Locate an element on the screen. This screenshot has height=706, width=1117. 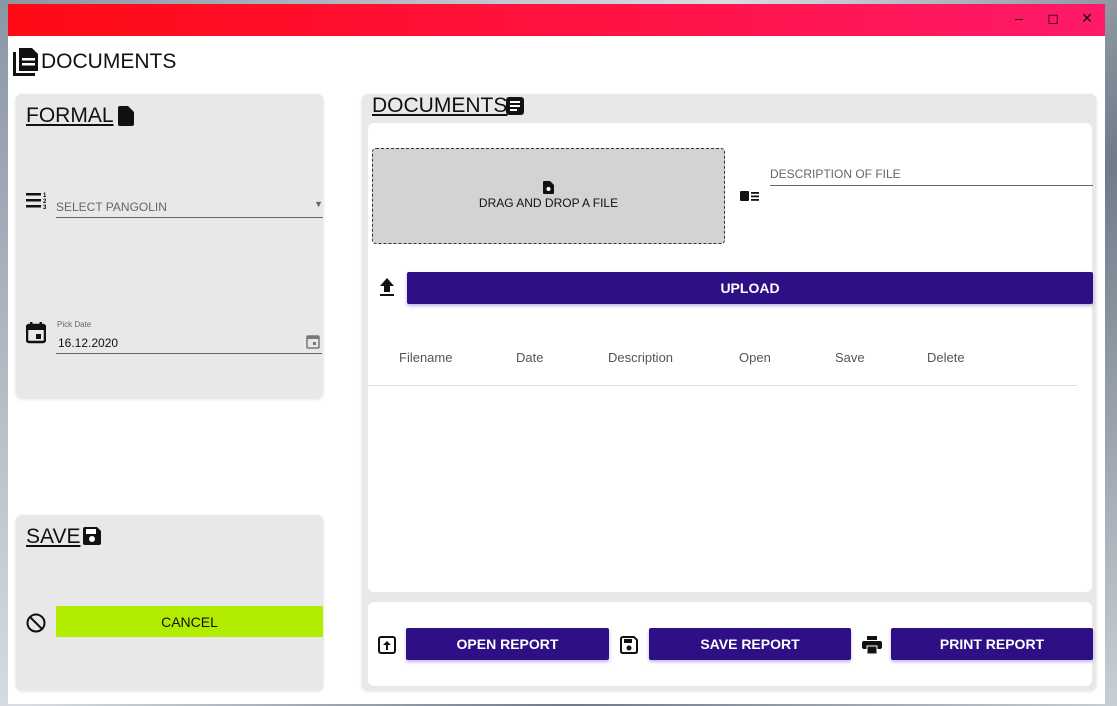
table-header-divider is located at coordinates (722, 385).